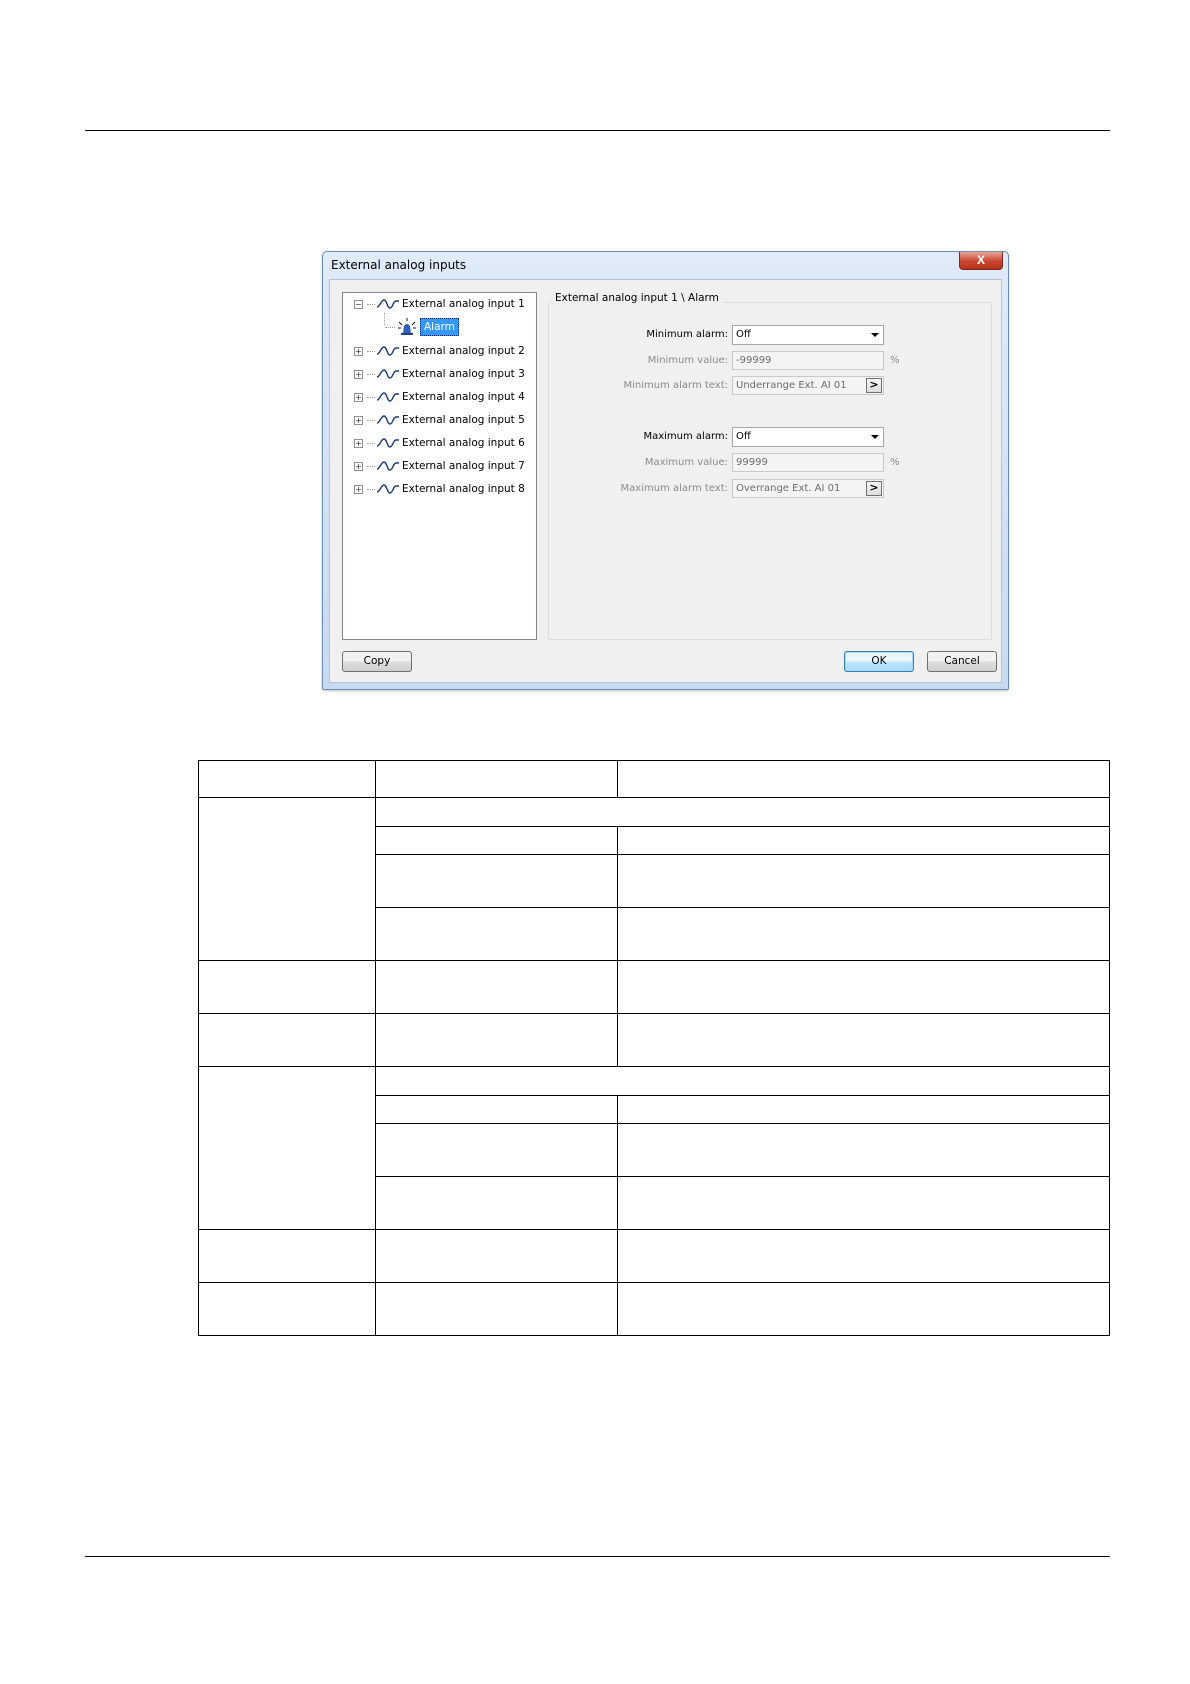 The width and height of the screenshot is (1190, 1684). I want to click on table-header-row, so click(654, 779).